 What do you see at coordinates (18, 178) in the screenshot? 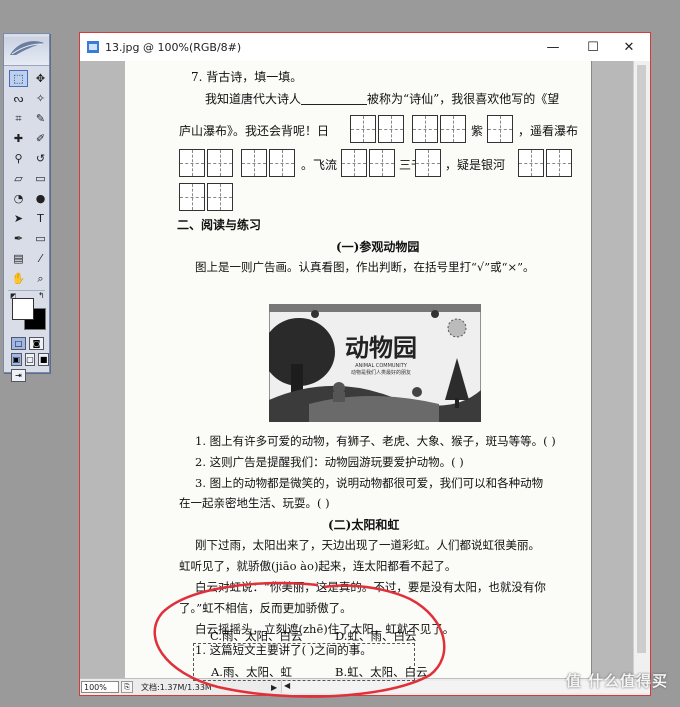
I see `eraser-tool-icon: ▱` at bounding box center [18, 178].